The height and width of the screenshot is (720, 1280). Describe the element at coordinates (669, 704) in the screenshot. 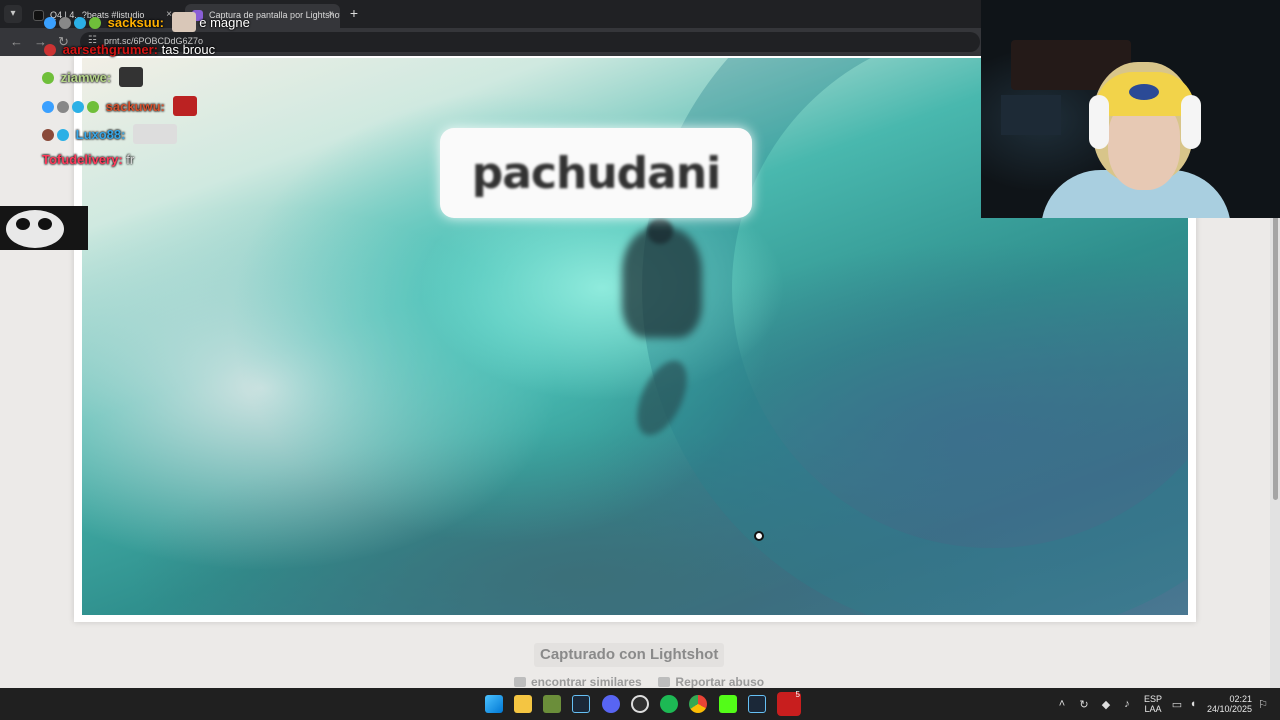

I see `spotify-icon` at that location.